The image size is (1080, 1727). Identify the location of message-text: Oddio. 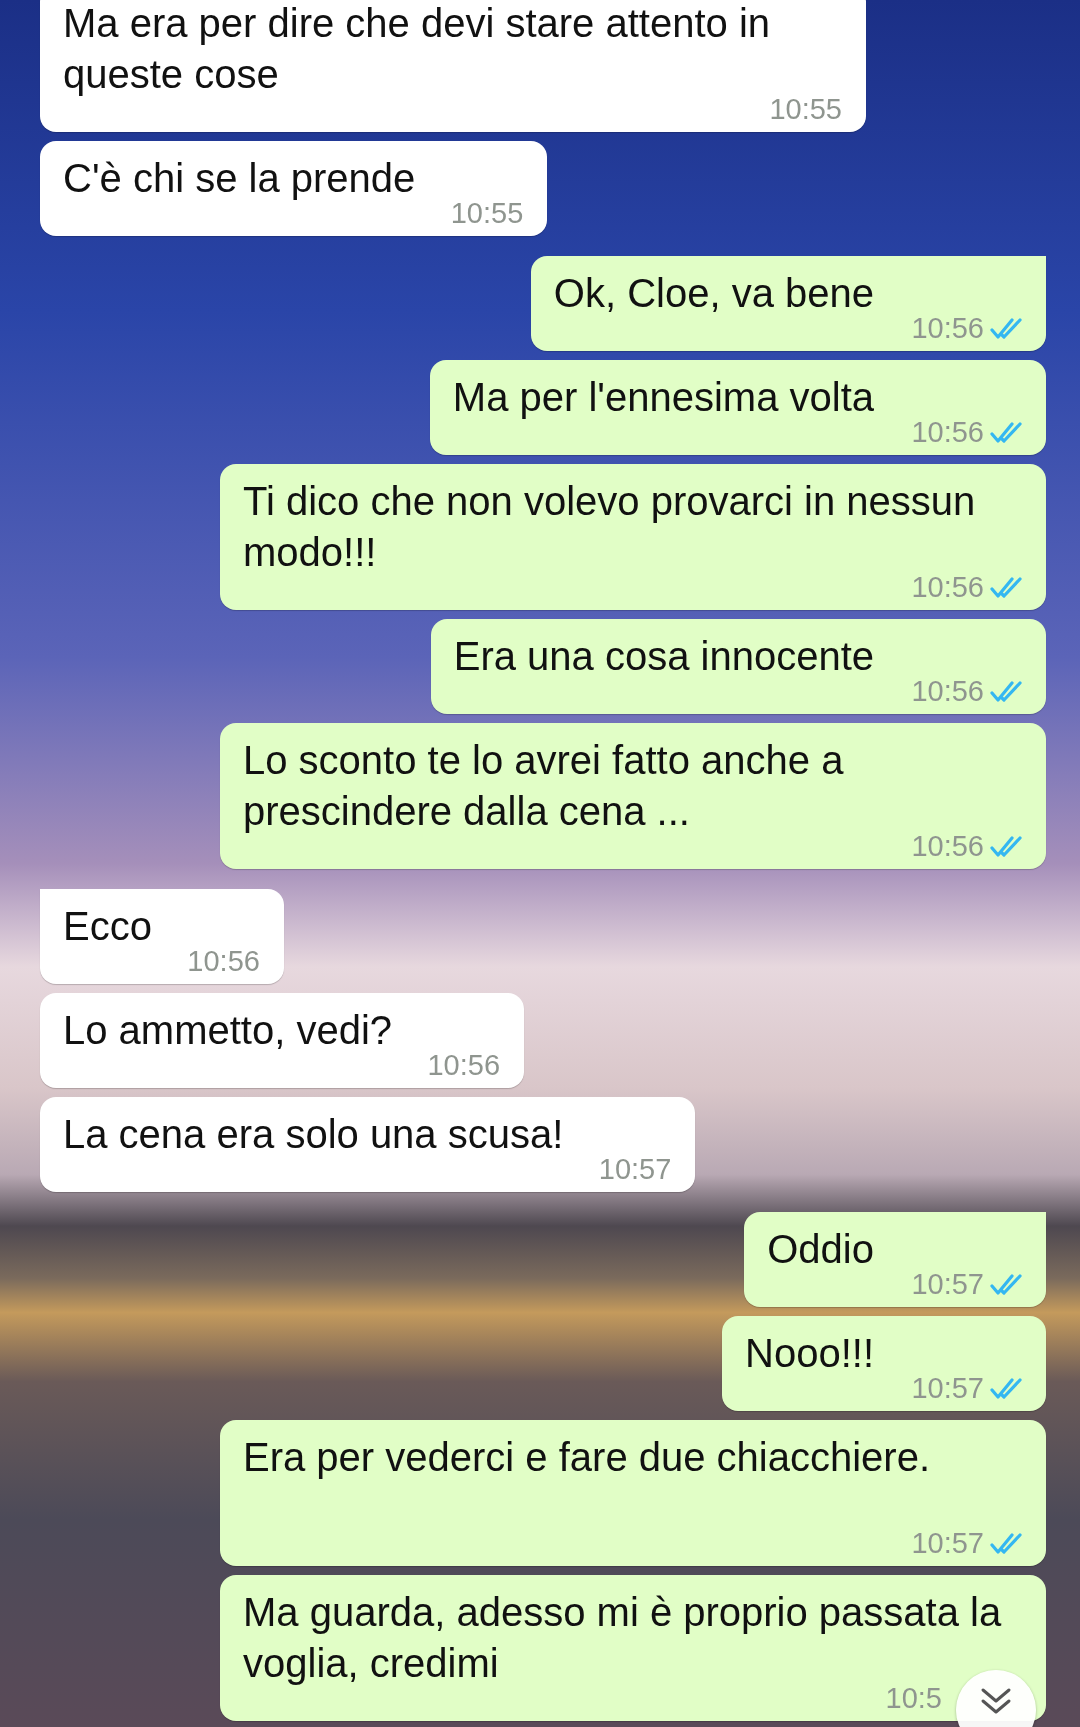
(820, 1249).